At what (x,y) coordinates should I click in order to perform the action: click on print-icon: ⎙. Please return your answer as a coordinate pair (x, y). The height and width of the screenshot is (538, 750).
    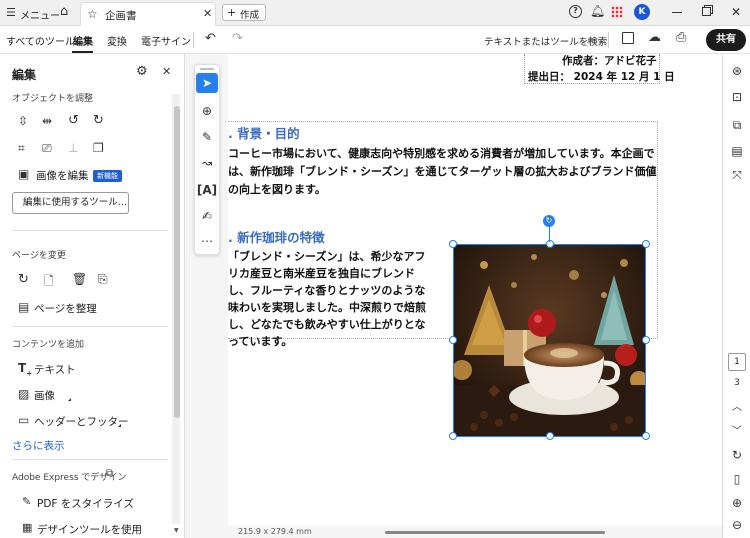
    Looking at the image, I should click on (681, 37).